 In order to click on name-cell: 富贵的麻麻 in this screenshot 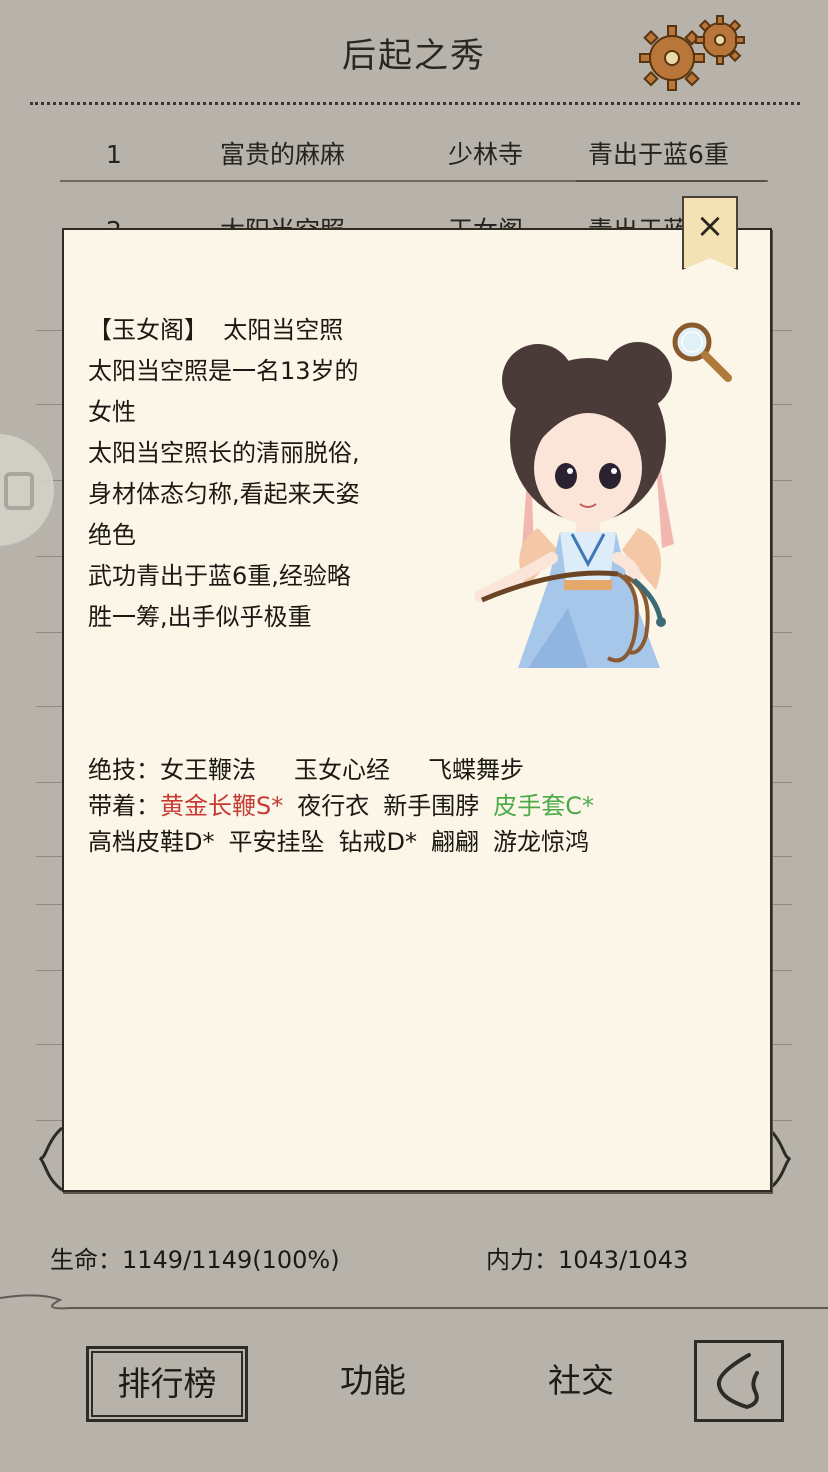, I will do `click(283, 154)`.